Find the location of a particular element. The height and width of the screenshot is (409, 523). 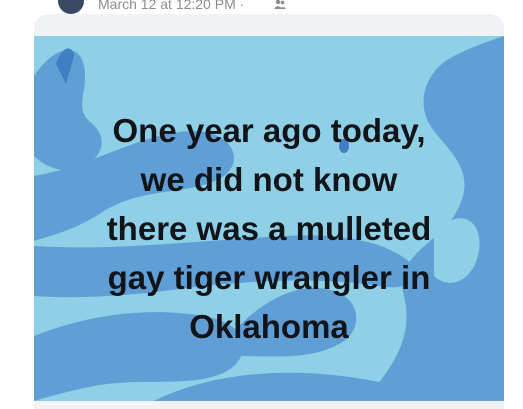

post-timestamp: March 12 at 12:20 PM · is located at coordinates (171, 6).